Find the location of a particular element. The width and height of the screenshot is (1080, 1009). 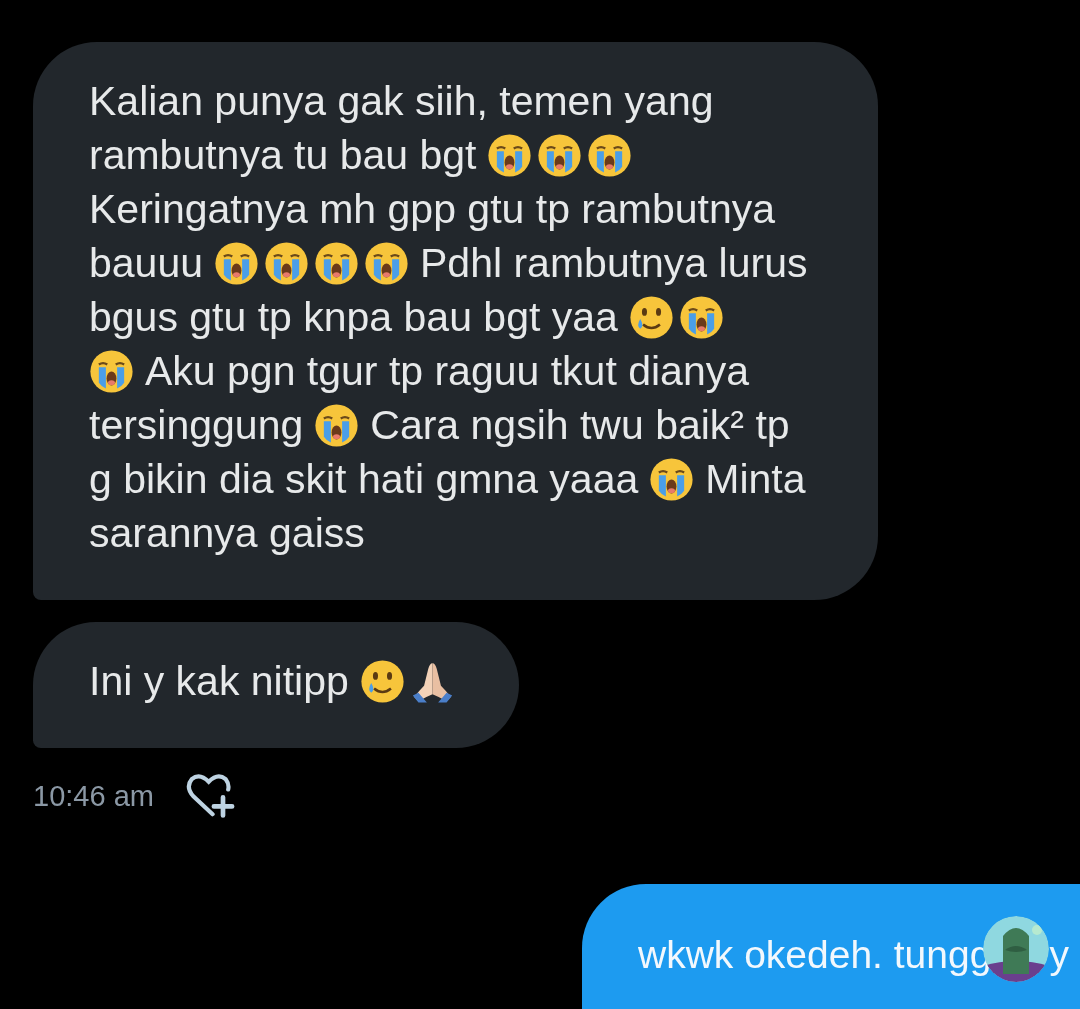

message-text: bauuu is located at coordinates (146, 263).